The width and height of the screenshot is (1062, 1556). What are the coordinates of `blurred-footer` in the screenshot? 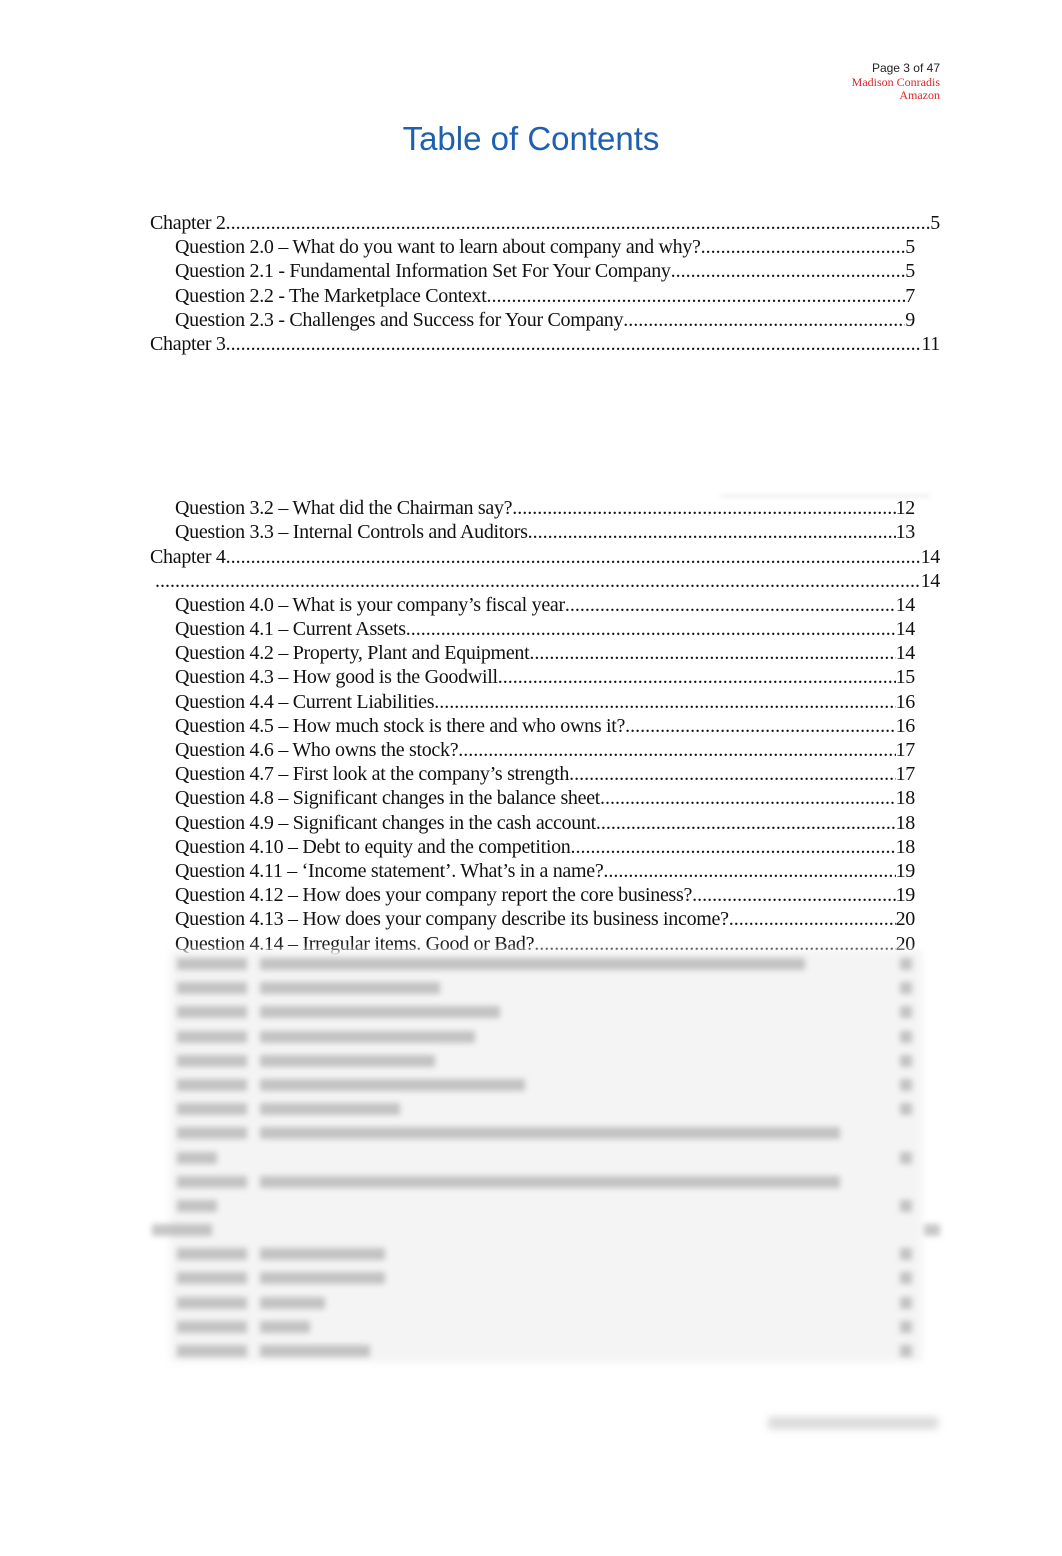 It's located at (853, 1423).